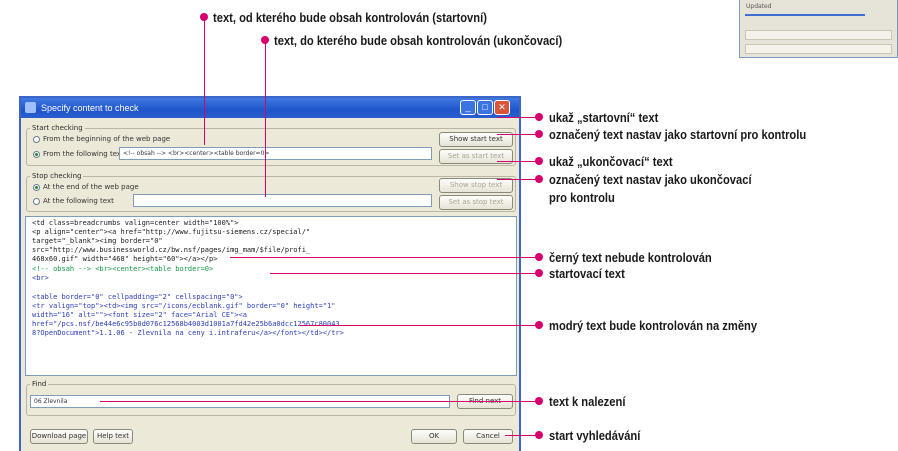 The width and height of the screenshot is (898, 451). I want to click on callout-black-text: černý text nebude kontrolován, so click(630, 257).